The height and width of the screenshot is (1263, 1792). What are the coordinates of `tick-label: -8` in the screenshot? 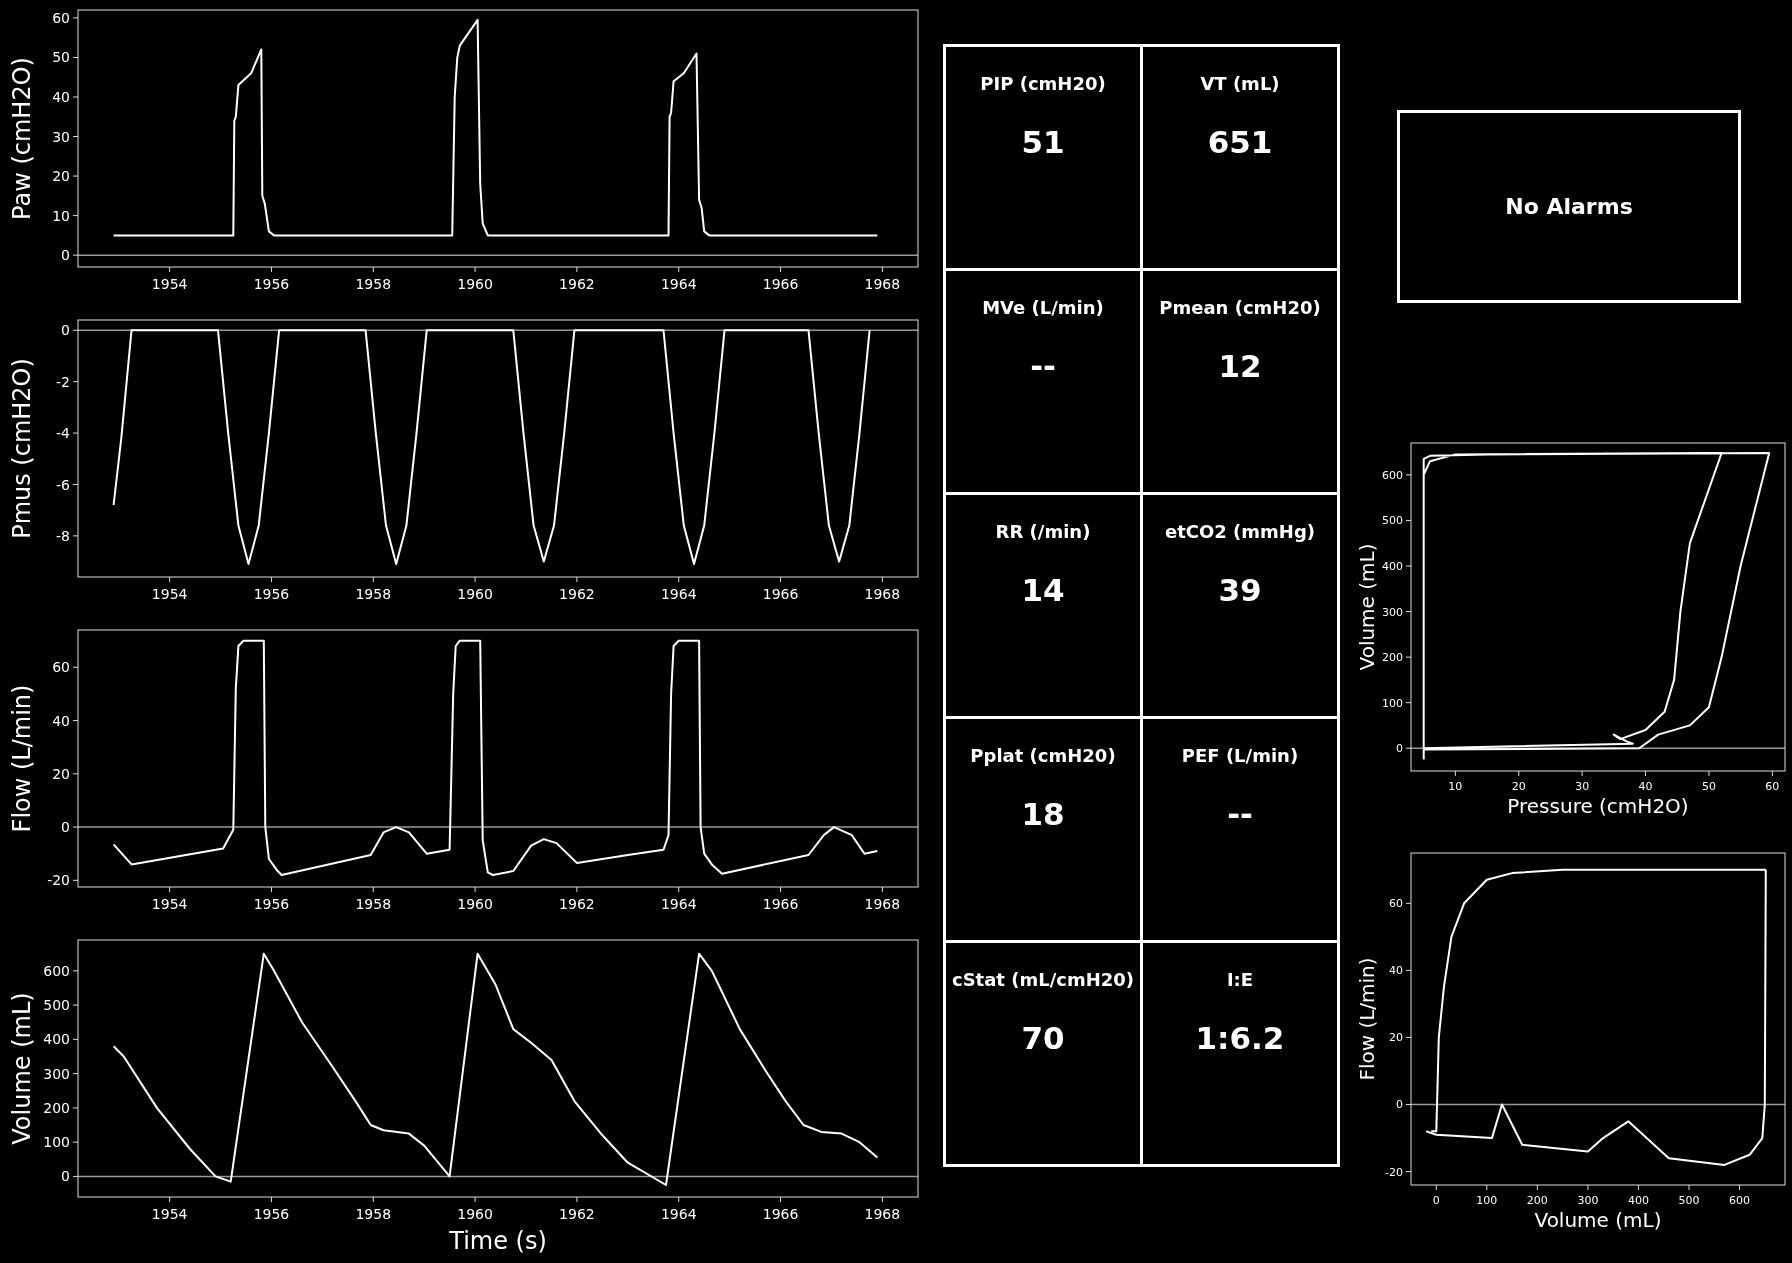 It's located at (63, 535).